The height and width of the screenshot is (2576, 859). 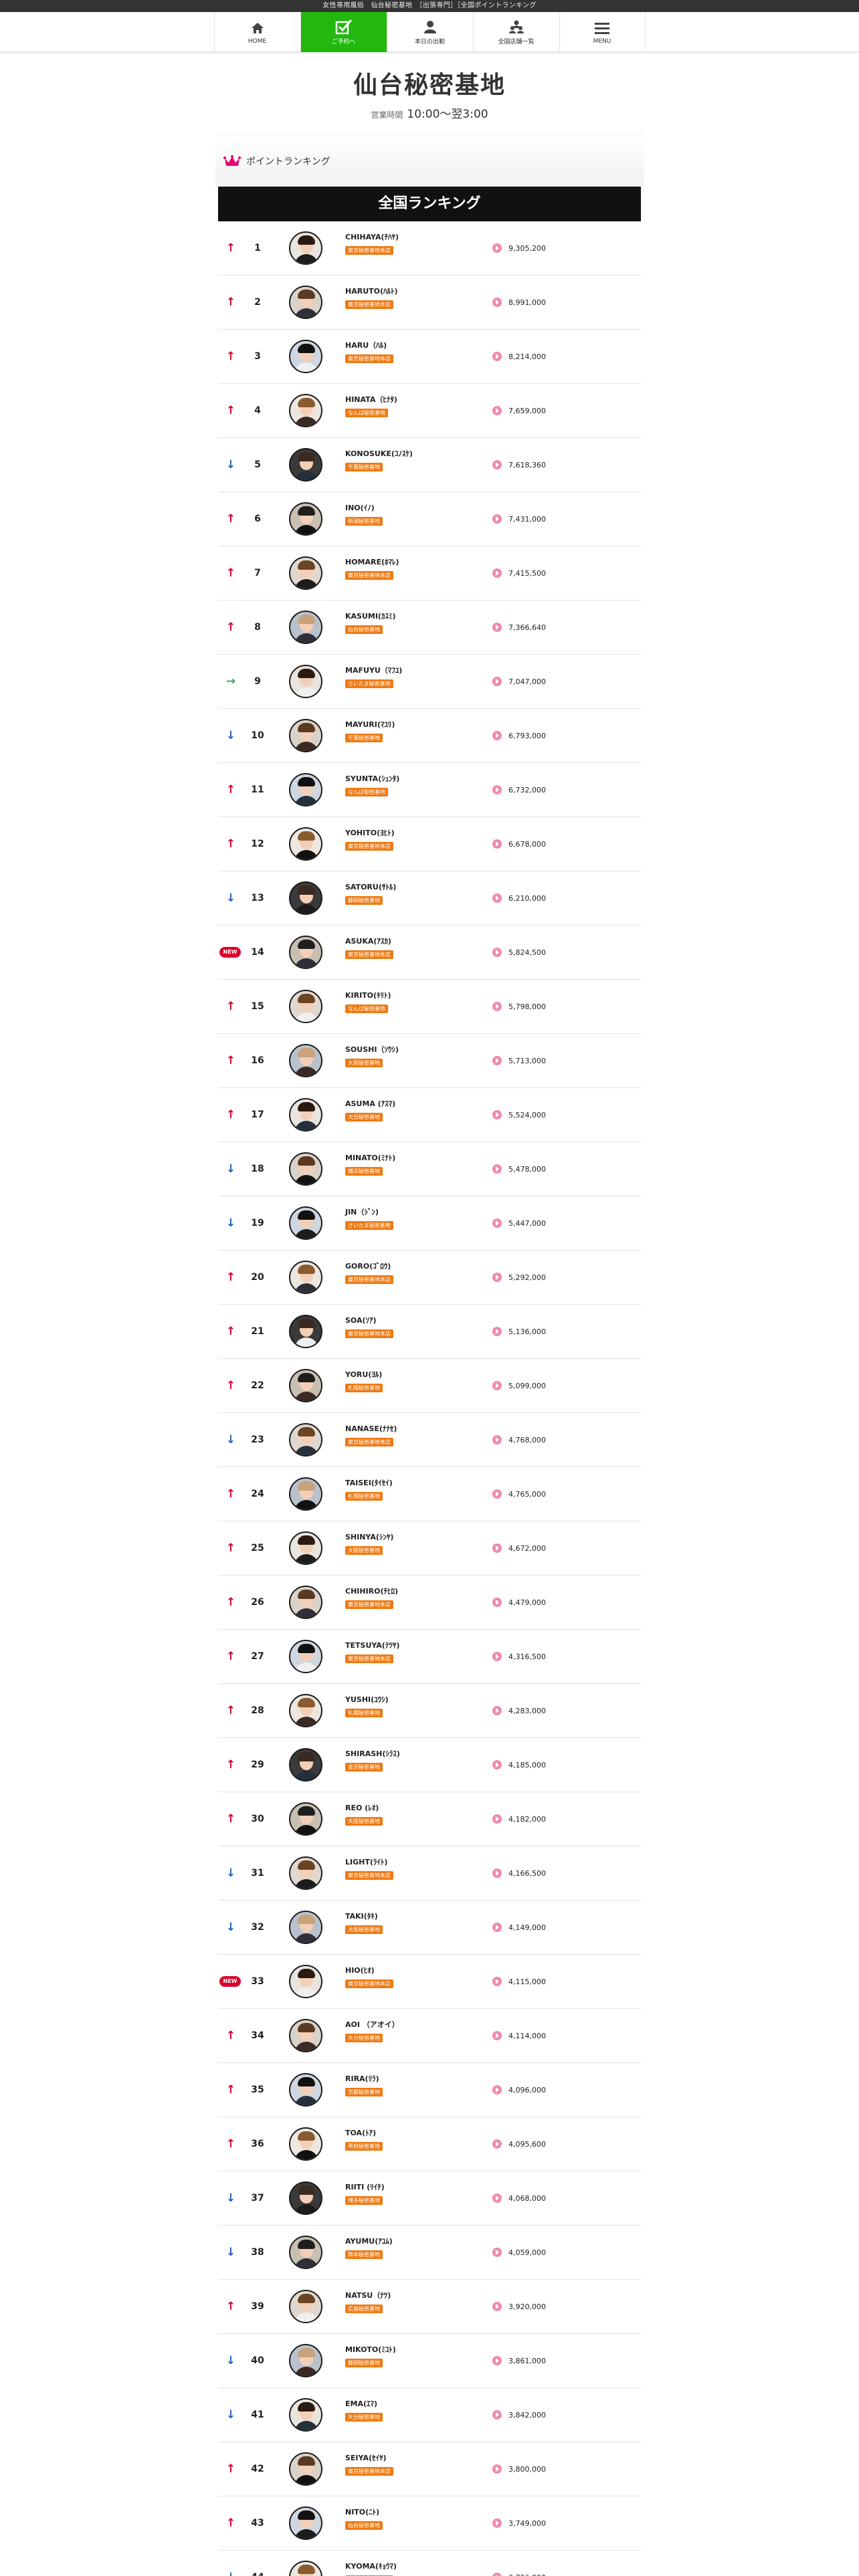 What do you see at coordinates (371, 2566) in the screenshot?
I see `cast-name: KYOMA(ｷｮｳﾏ)` at bounding box center [371, 2566].